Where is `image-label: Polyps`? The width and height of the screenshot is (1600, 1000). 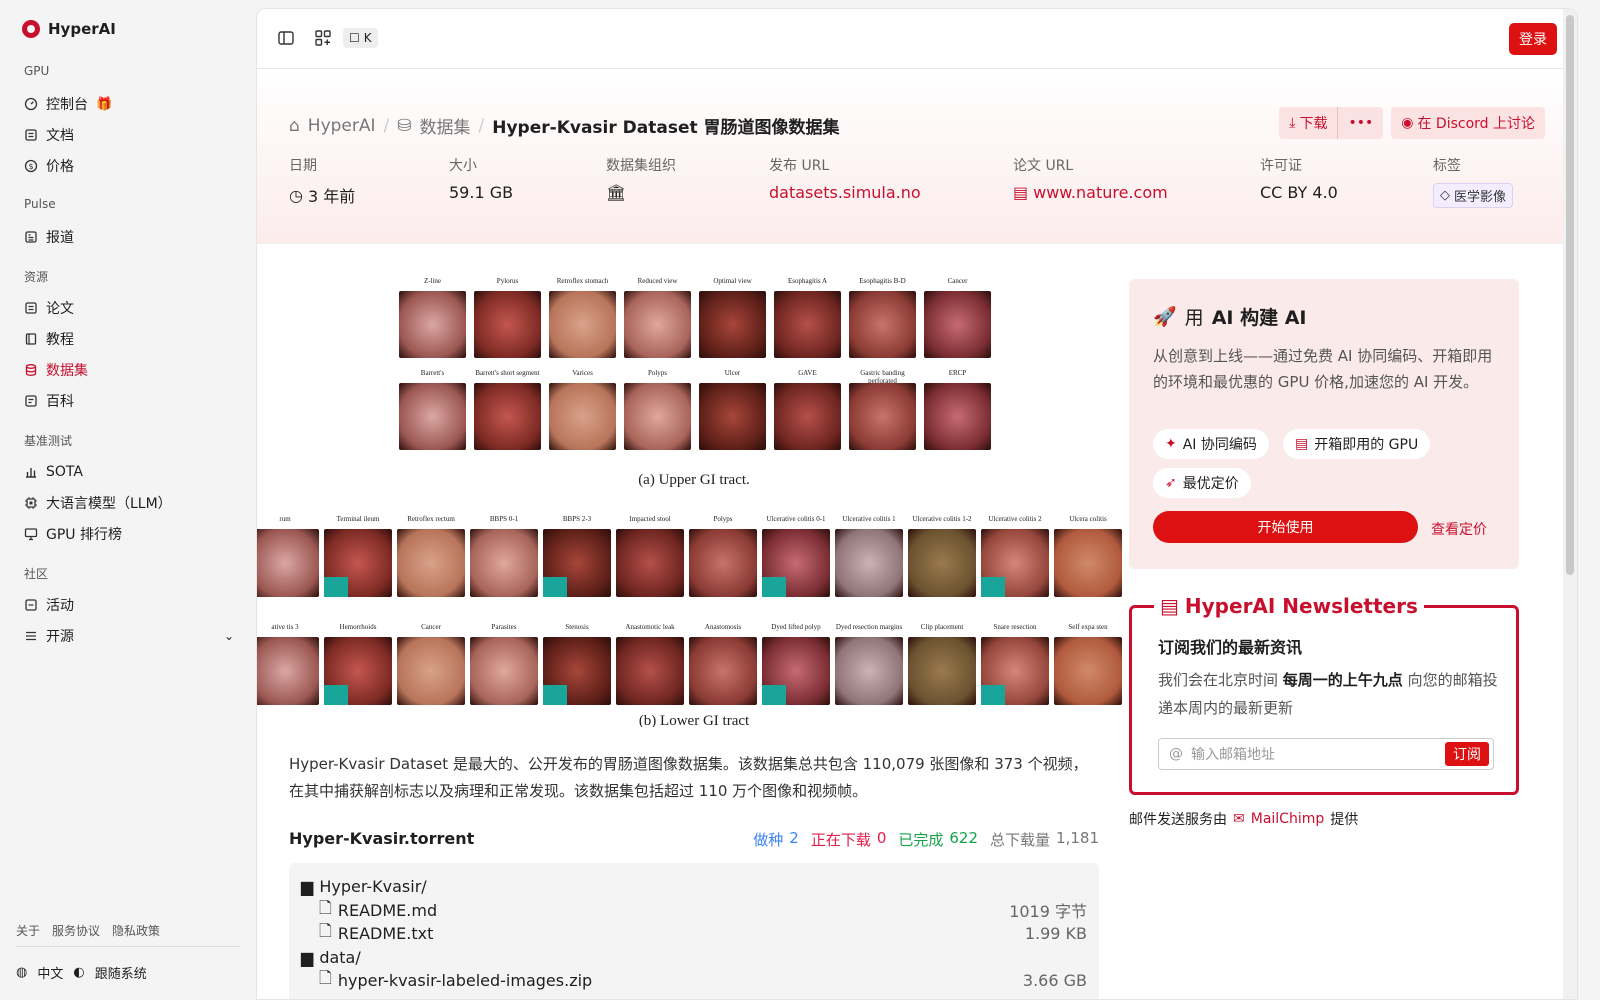 image-label: Polyps is located at coordinates (657, 373).